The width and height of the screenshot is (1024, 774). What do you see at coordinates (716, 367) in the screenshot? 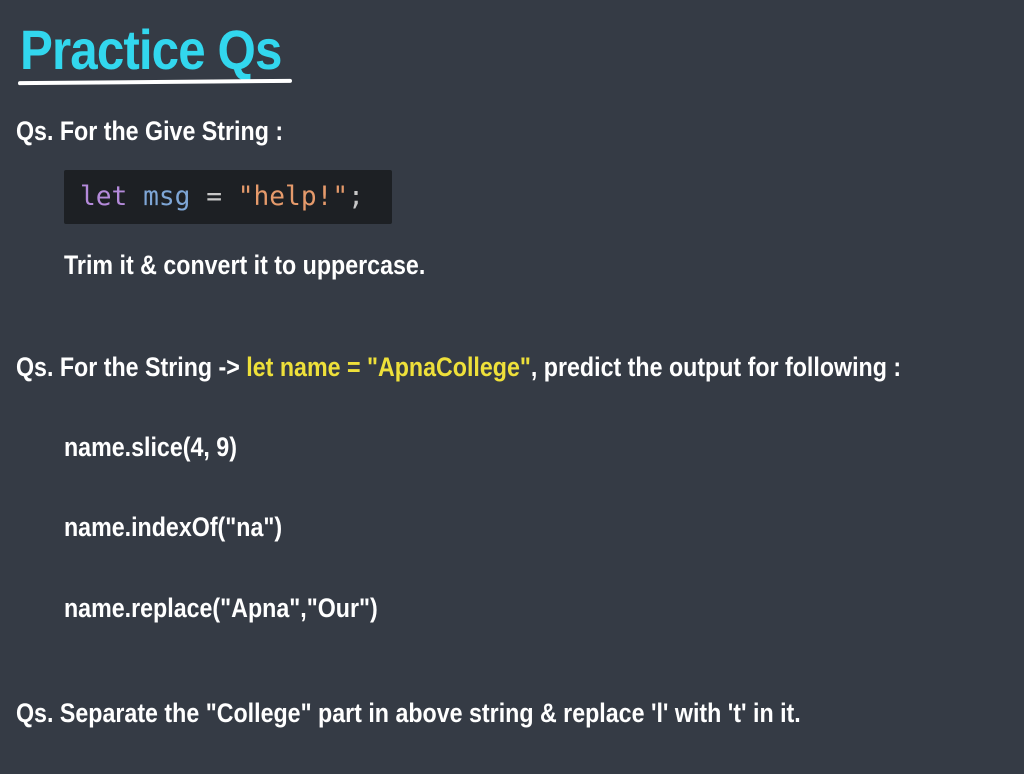
I see `question-2-suffix: , predict the output for following :` at bounding box center [716, 367].